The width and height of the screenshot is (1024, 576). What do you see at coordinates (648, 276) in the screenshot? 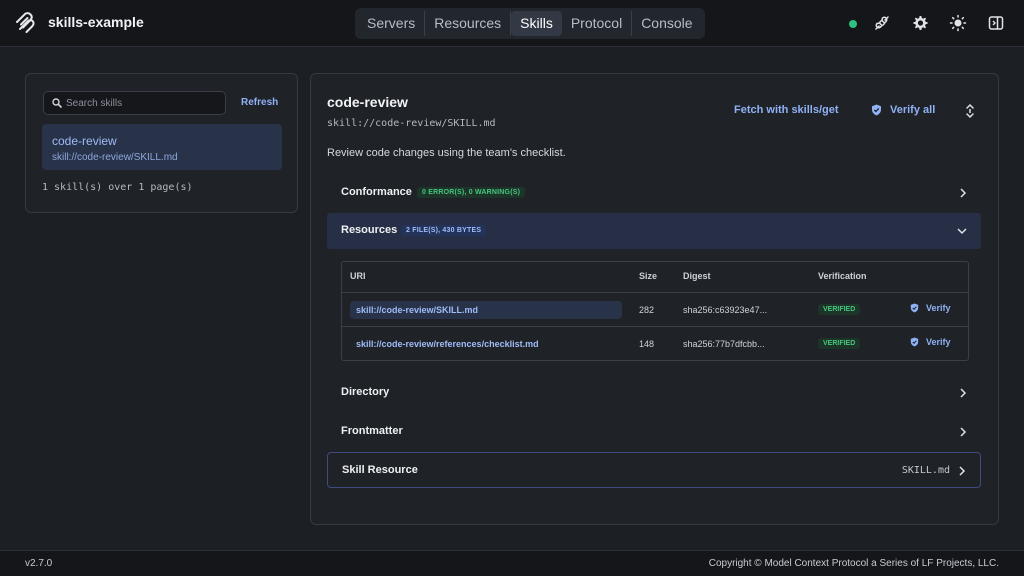
I see `column-header-size: Size` at bounding box center [648, 276].